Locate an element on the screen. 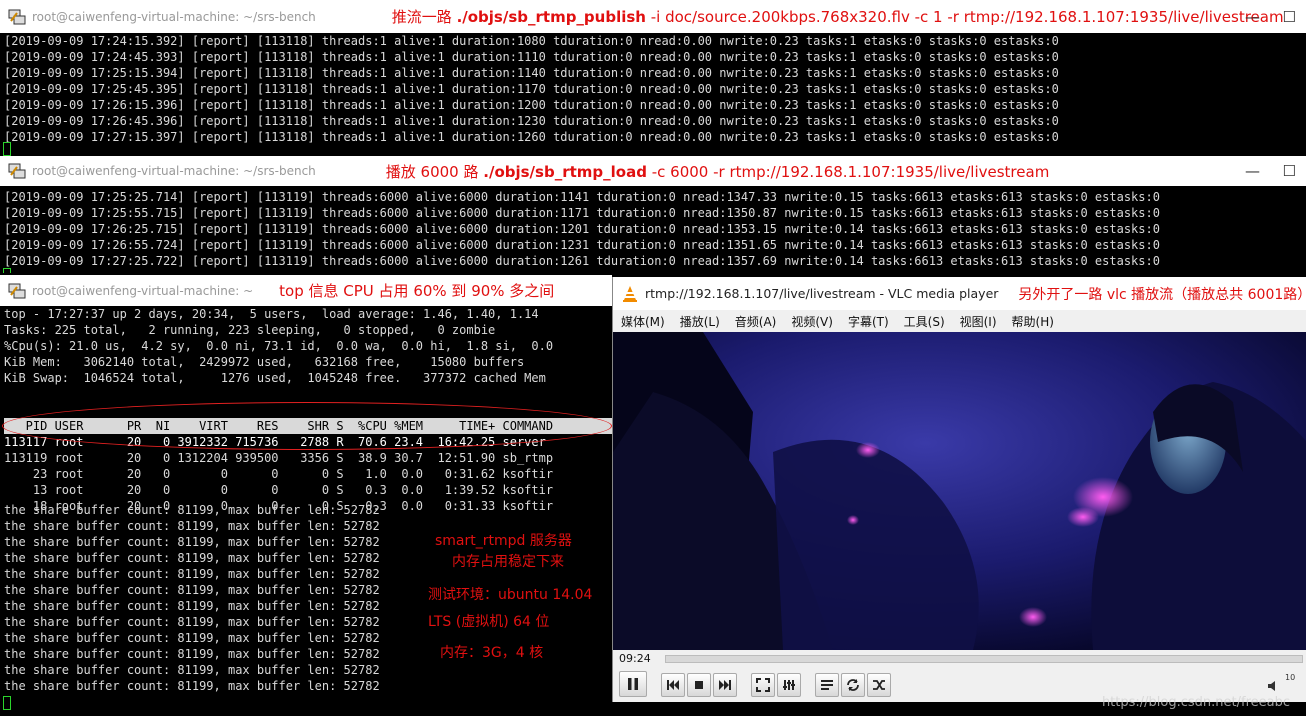 The image size is (1306, 716). fullscreen-button is located at coordinates (763, 685).